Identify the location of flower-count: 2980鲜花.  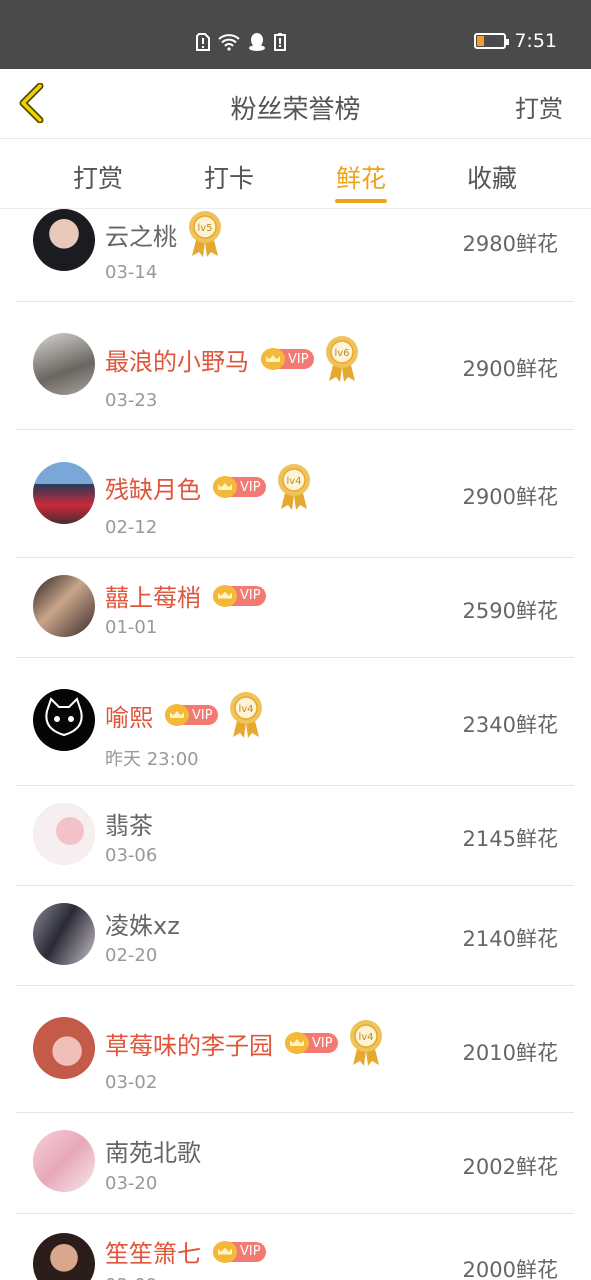
(510, 244).